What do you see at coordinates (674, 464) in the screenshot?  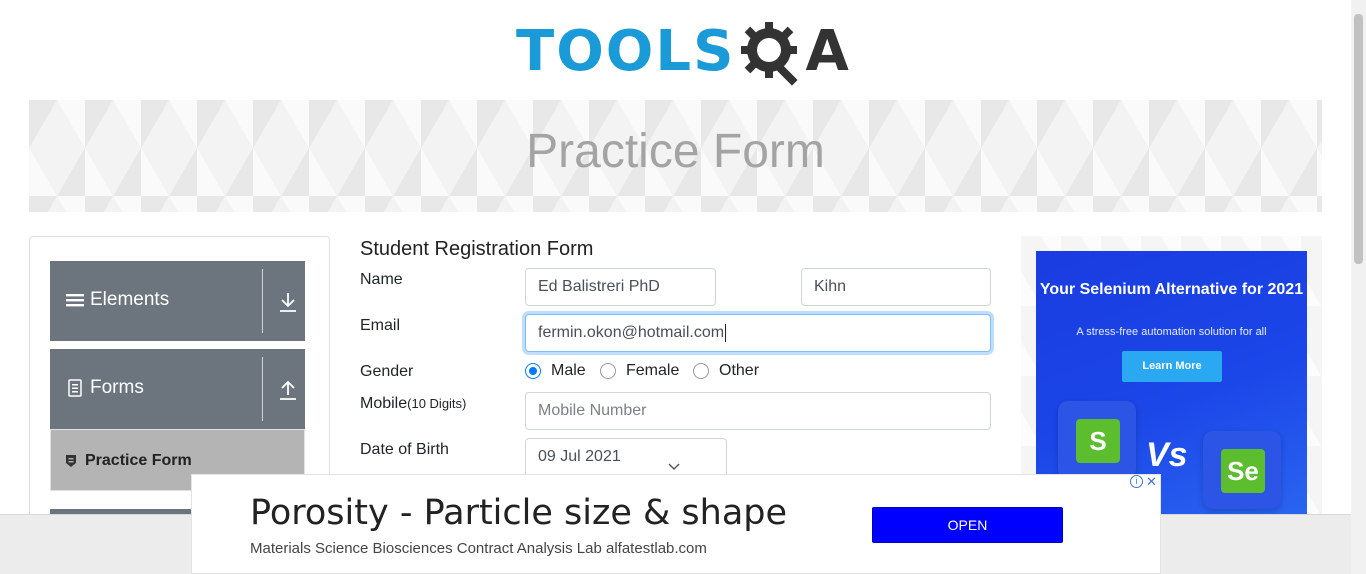 I see `chevron-down-icon` at bounding box center [674, 464].